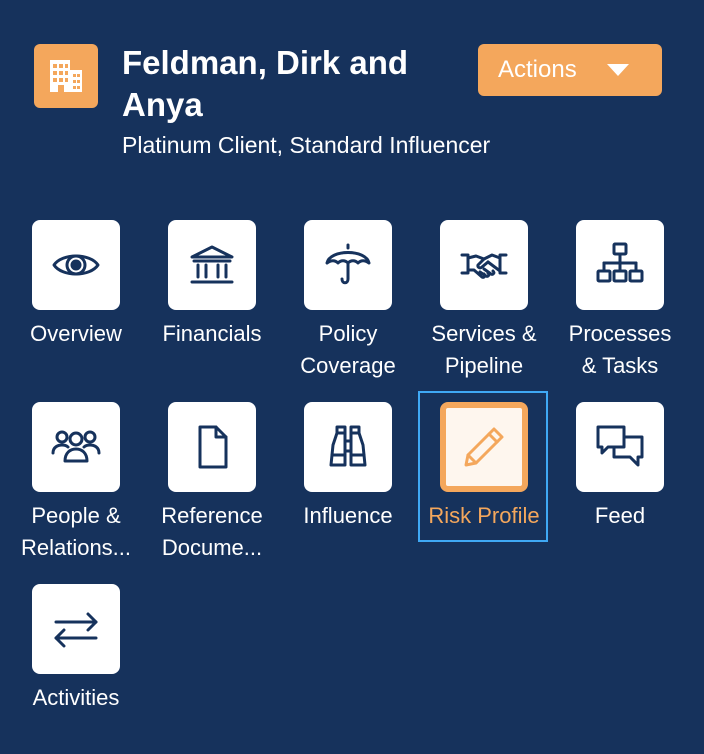 Image resolution: width=704 pixels, height=754 pixels. I want to click on actions-button-label: Actions, so click(537, 69).